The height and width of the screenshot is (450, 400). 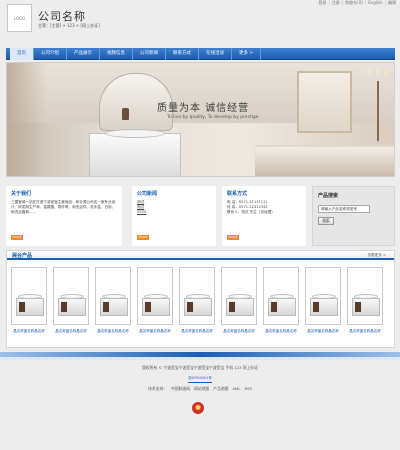 What do you see at coordinates (353, 216) in the screenshot?
I see `search-box: 产品搜索 请输入产品名称或型号 搜索` at bounding box center [353, 216].